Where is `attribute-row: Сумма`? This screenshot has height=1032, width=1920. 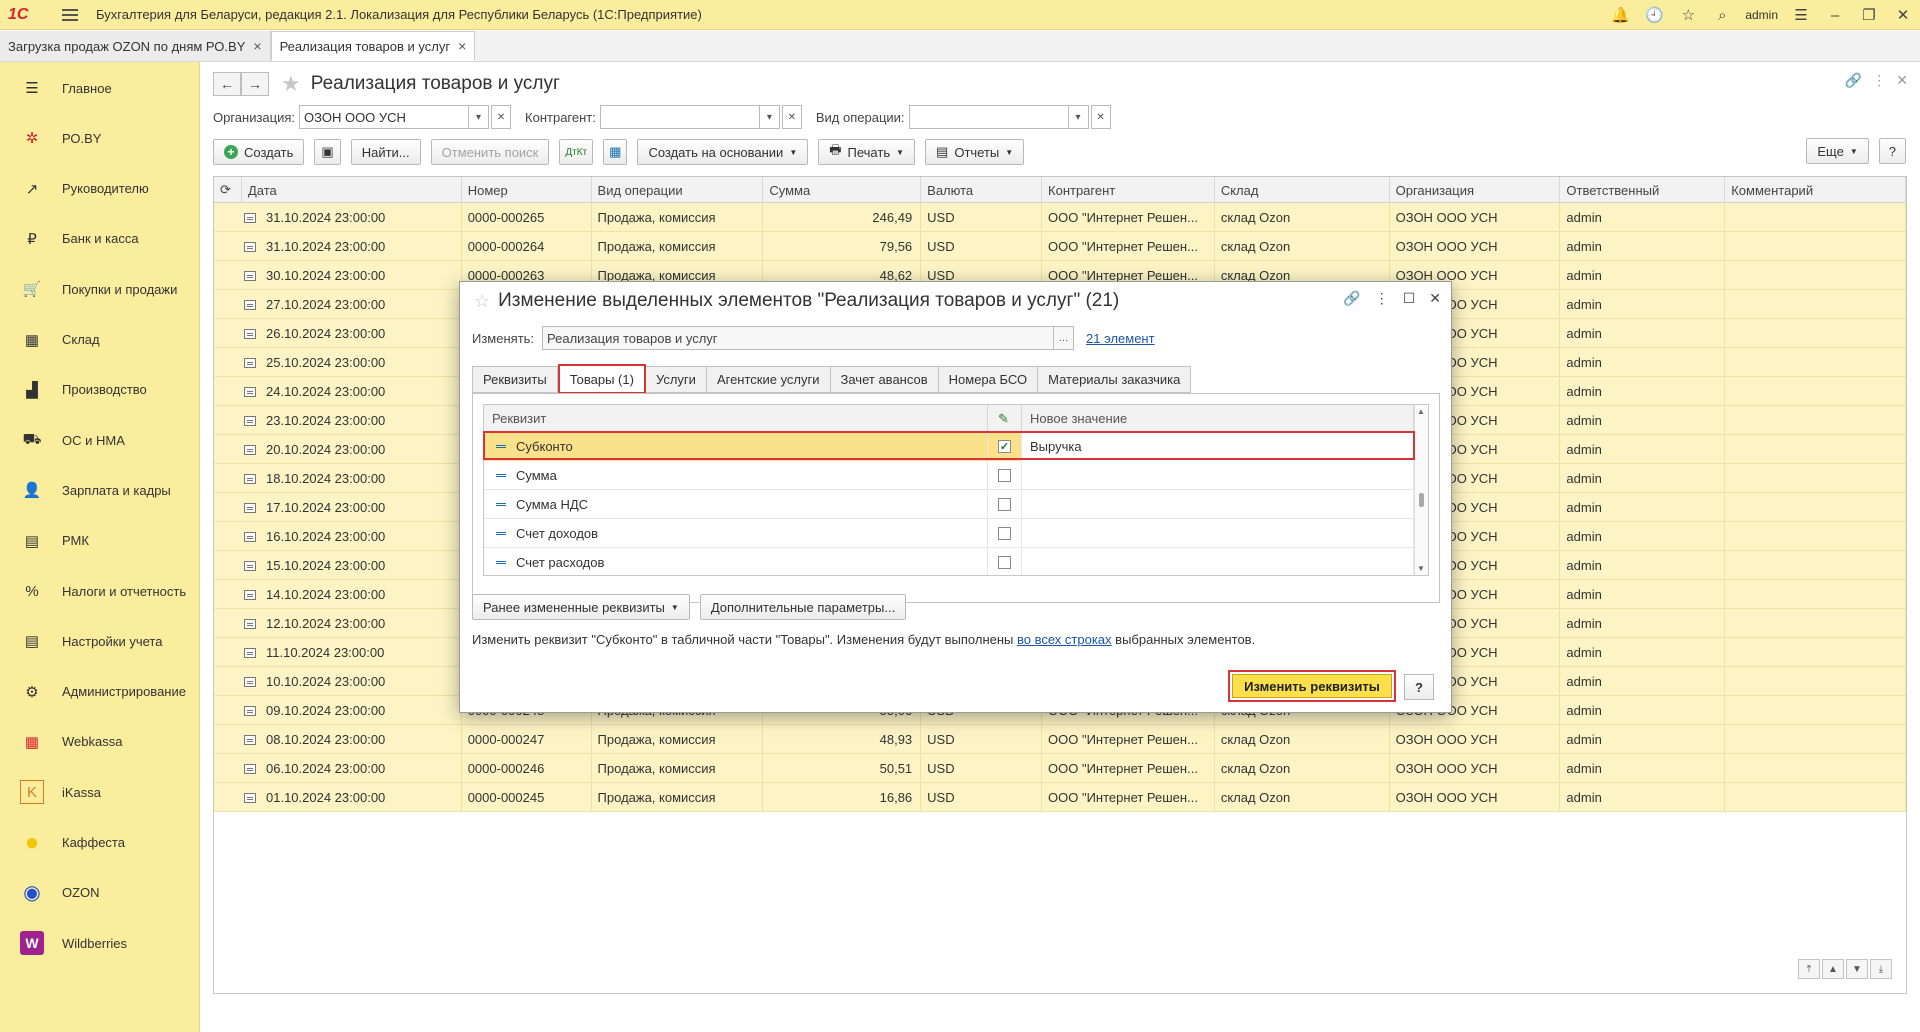 attribute-row: Сумма is located at coordinates (956, 475).